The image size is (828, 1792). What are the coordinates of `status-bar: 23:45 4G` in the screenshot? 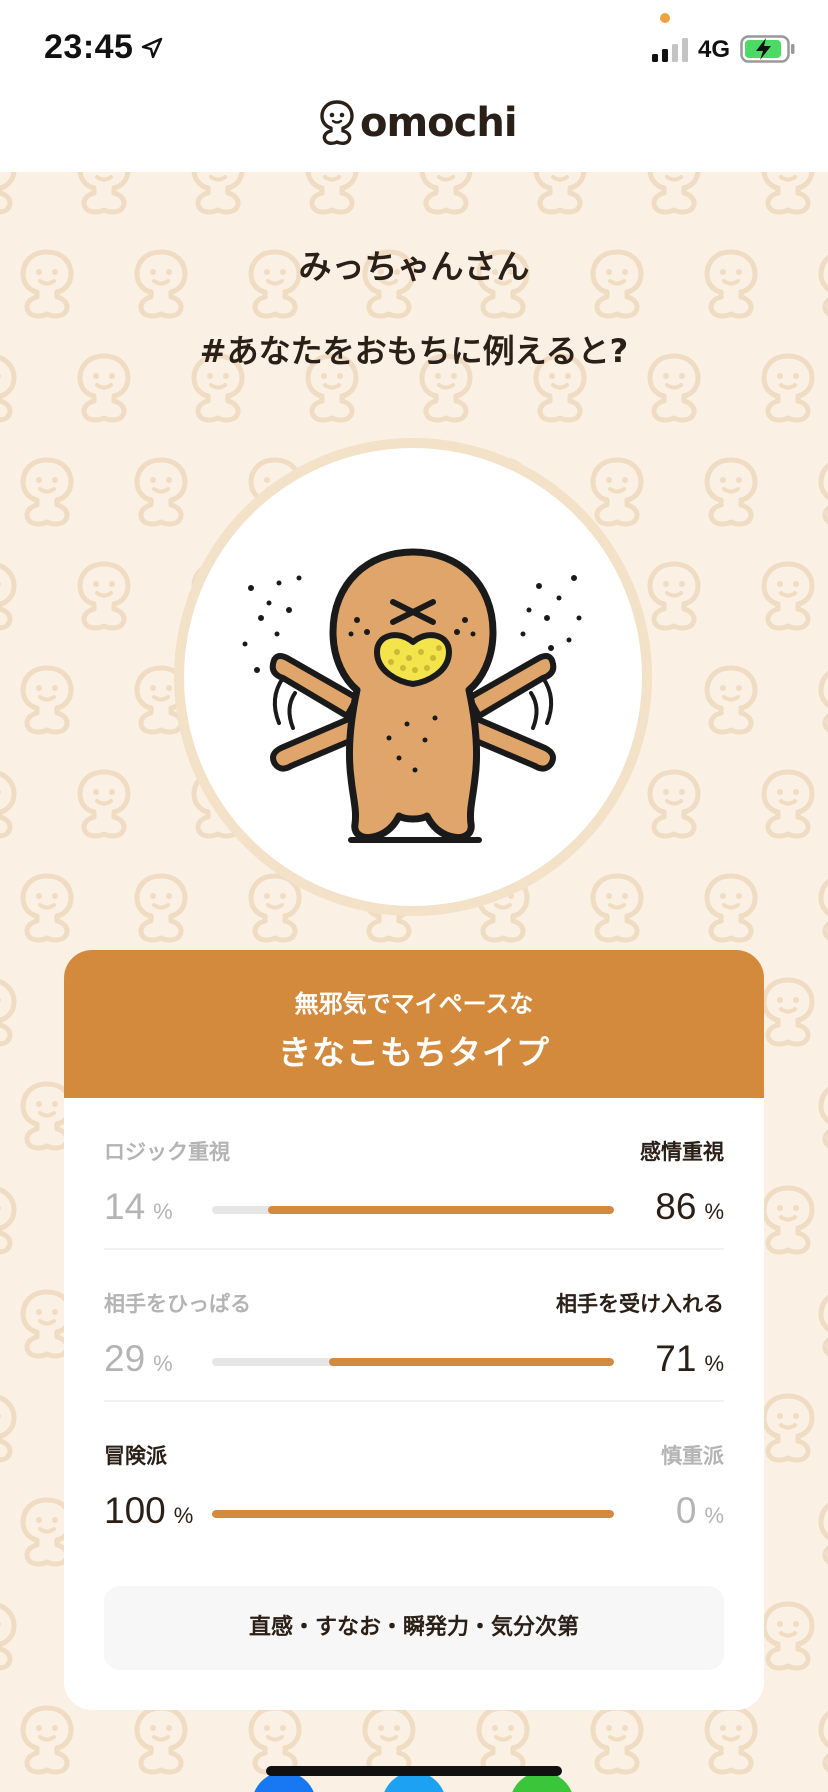 It's located at (414, 49).